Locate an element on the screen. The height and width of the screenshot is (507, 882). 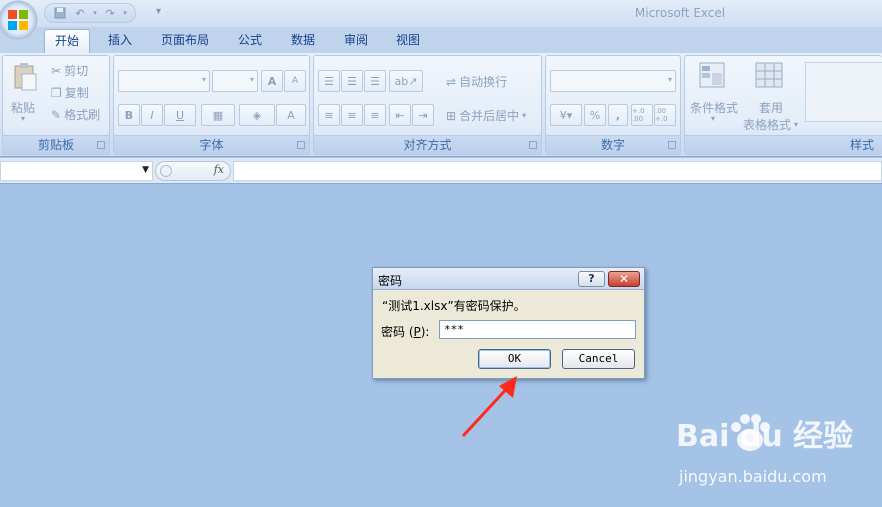
borders-icon: ▦ is located at coordinates (218, 115).